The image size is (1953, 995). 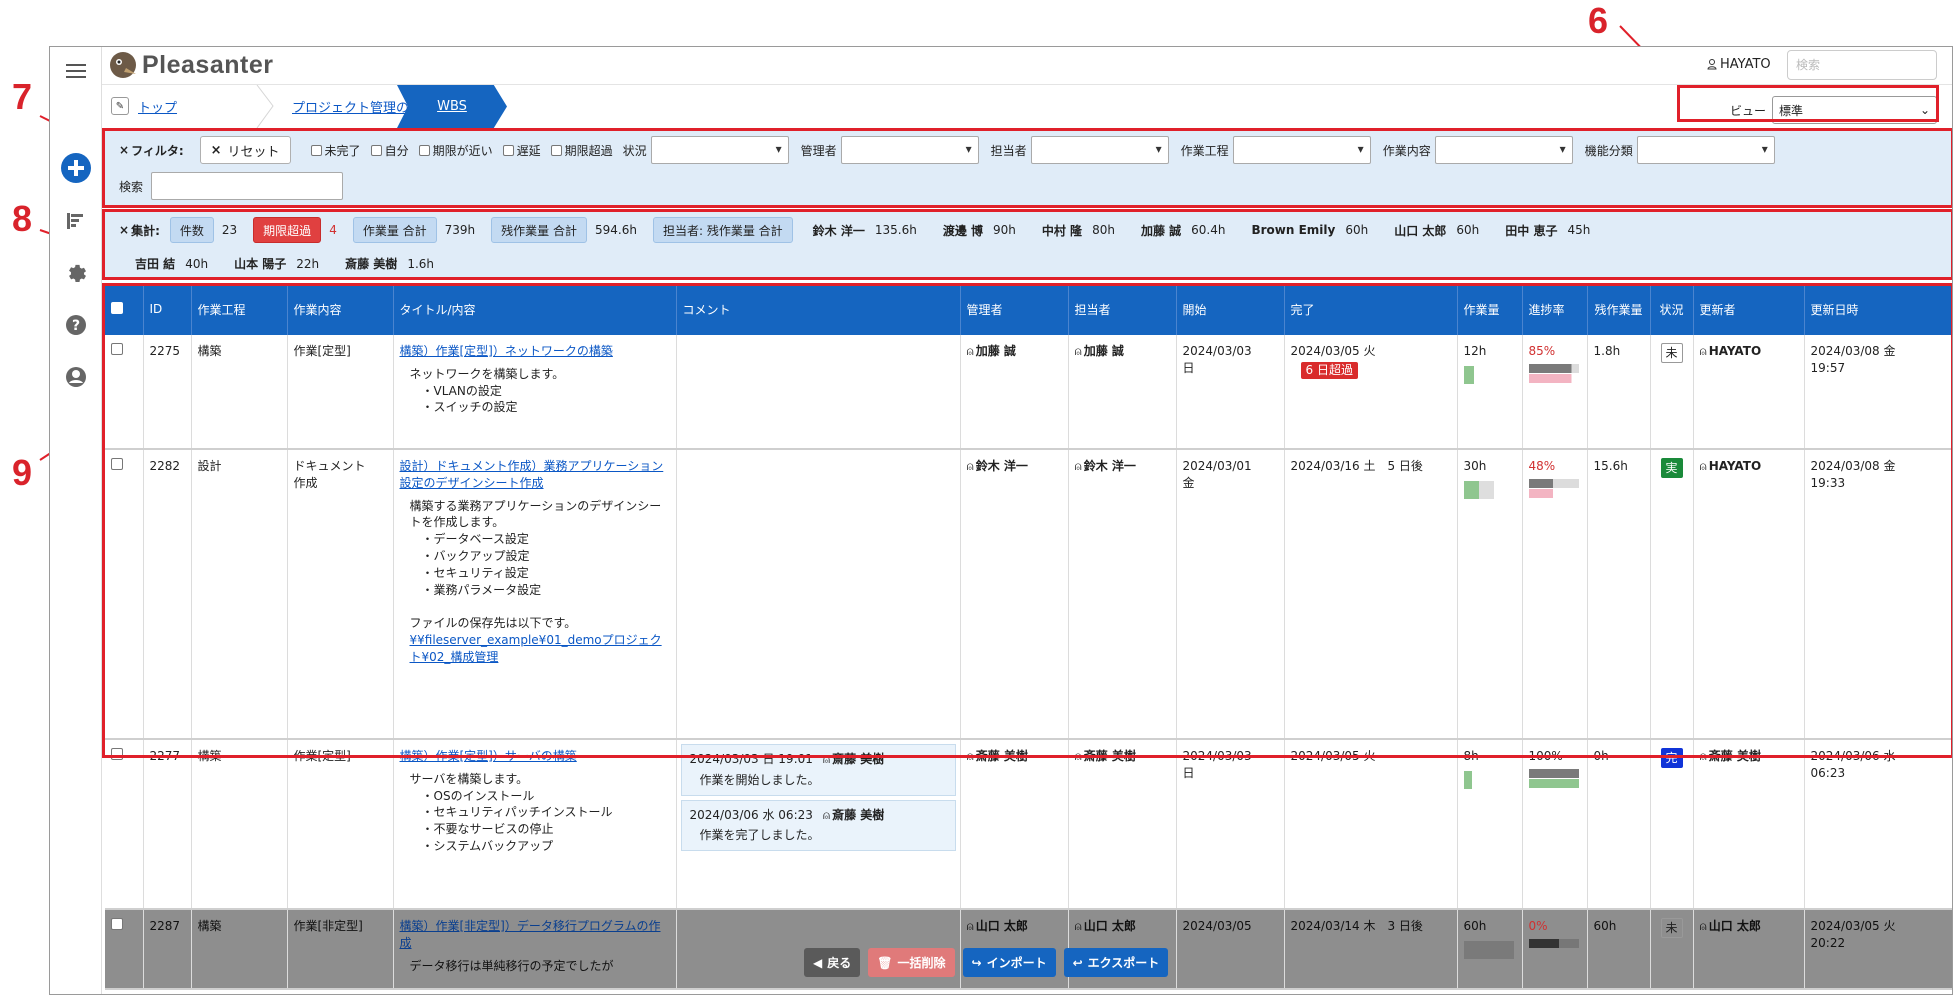 What do you see at coordinates (124, 309) in the screenshot?
I see `select-all-checkbox` at bounding box center [124, 309].